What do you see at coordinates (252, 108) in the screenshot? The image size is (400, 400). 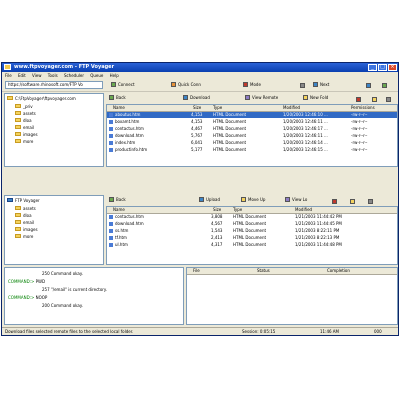 I see `list-header: Name Size Type Modified Permissions` at bounding box center [252, 108].